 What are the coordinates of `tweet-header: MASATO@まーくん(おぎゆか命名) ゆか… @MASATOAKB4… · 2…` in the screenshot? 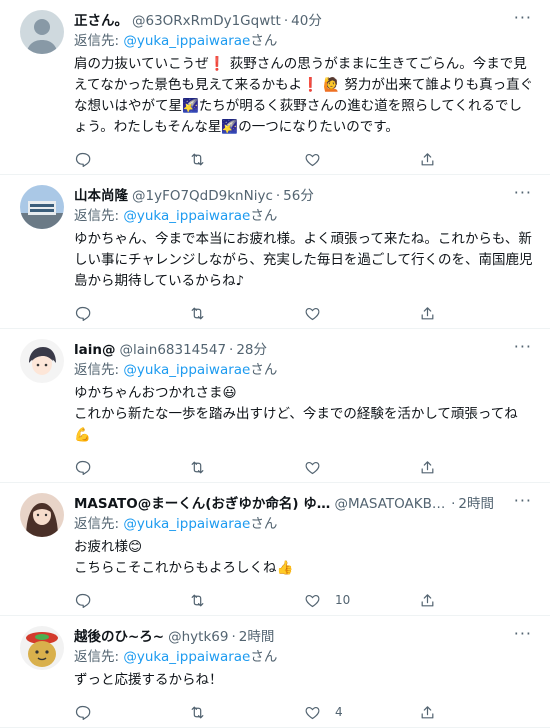 It's located at (304, 504).